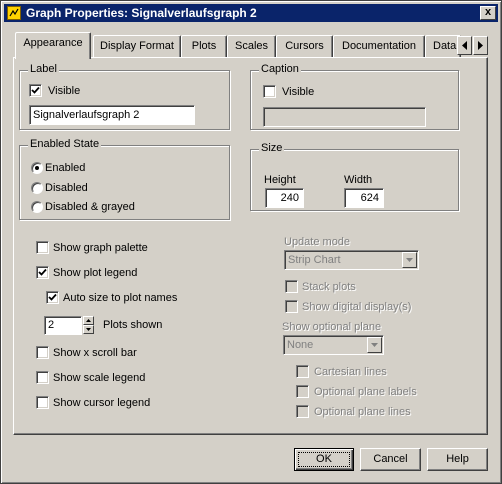 This screenshot has height=484, width=502. I want to click on tab-label: Cursors, so click(304, 46).